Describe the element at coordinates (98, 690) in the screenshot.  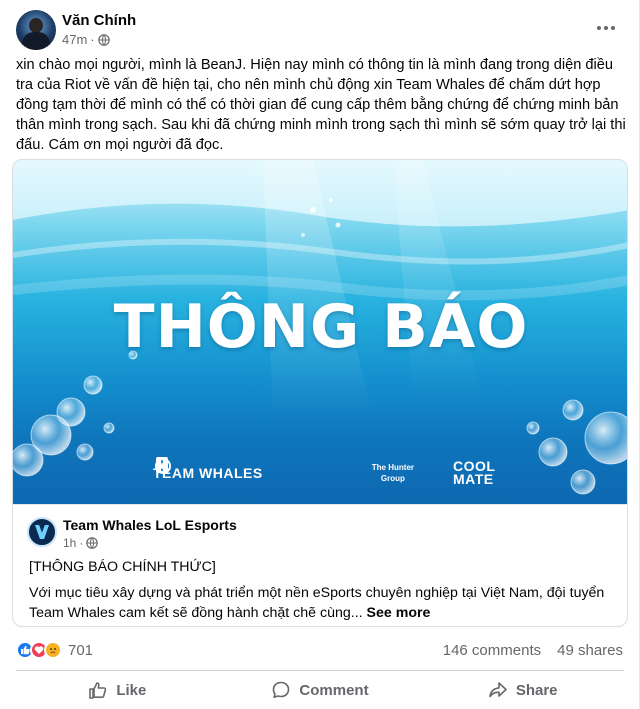
I see `like-icon` at that location.